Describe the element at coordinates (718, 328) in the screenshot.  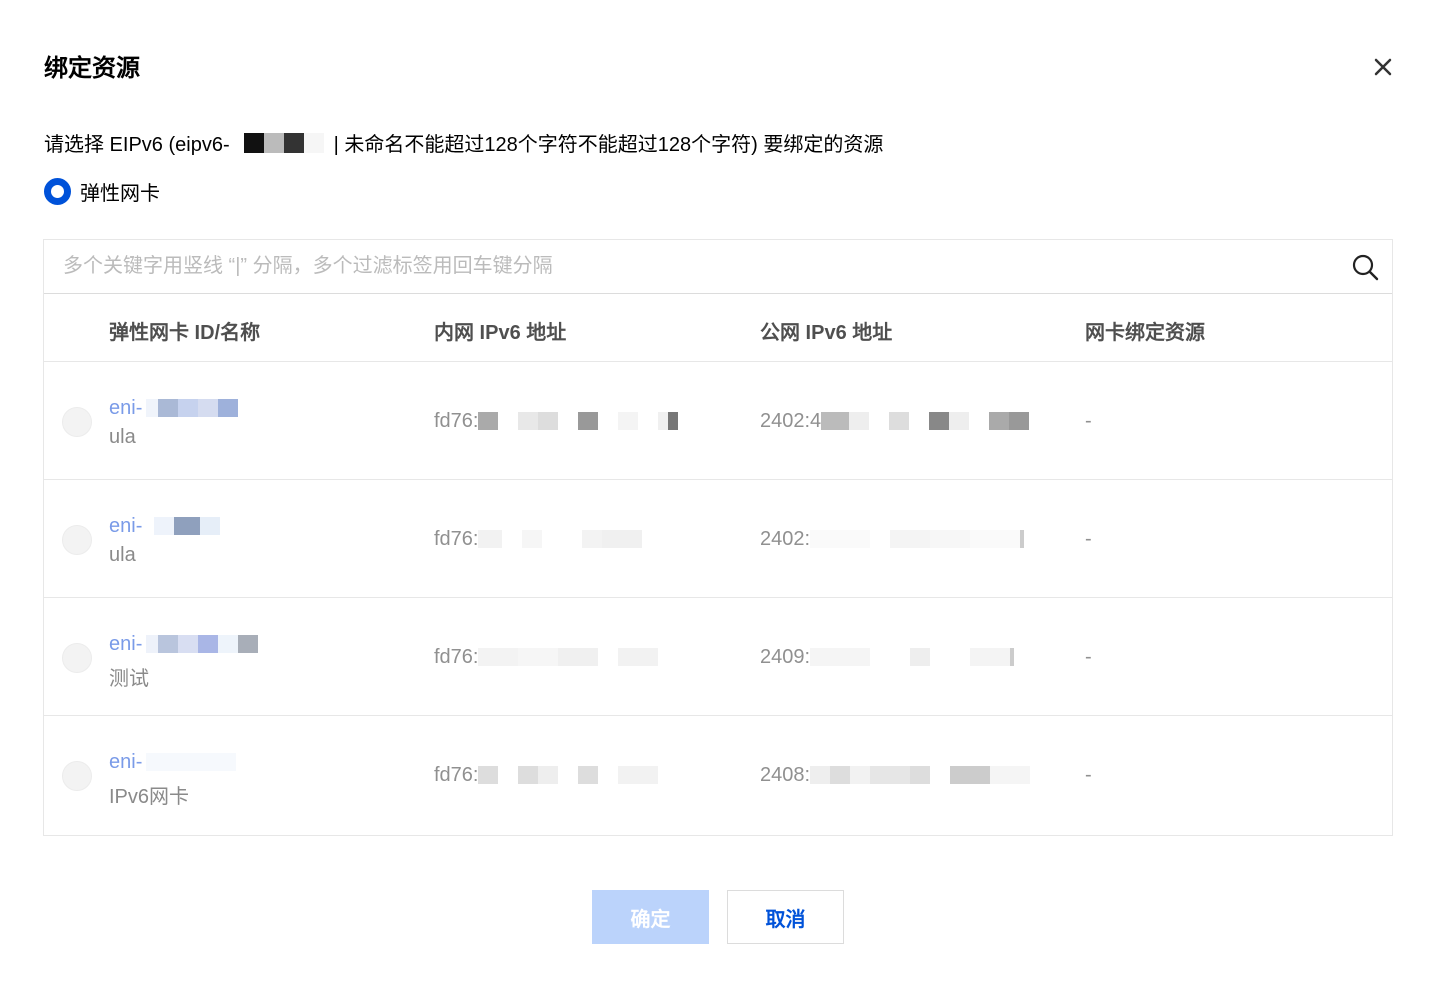
I see `table-header: 弹性网卡 ID/名称 内网 IPv6 地址 公网 IPv6 地址 网卡绑定资源` at that location.